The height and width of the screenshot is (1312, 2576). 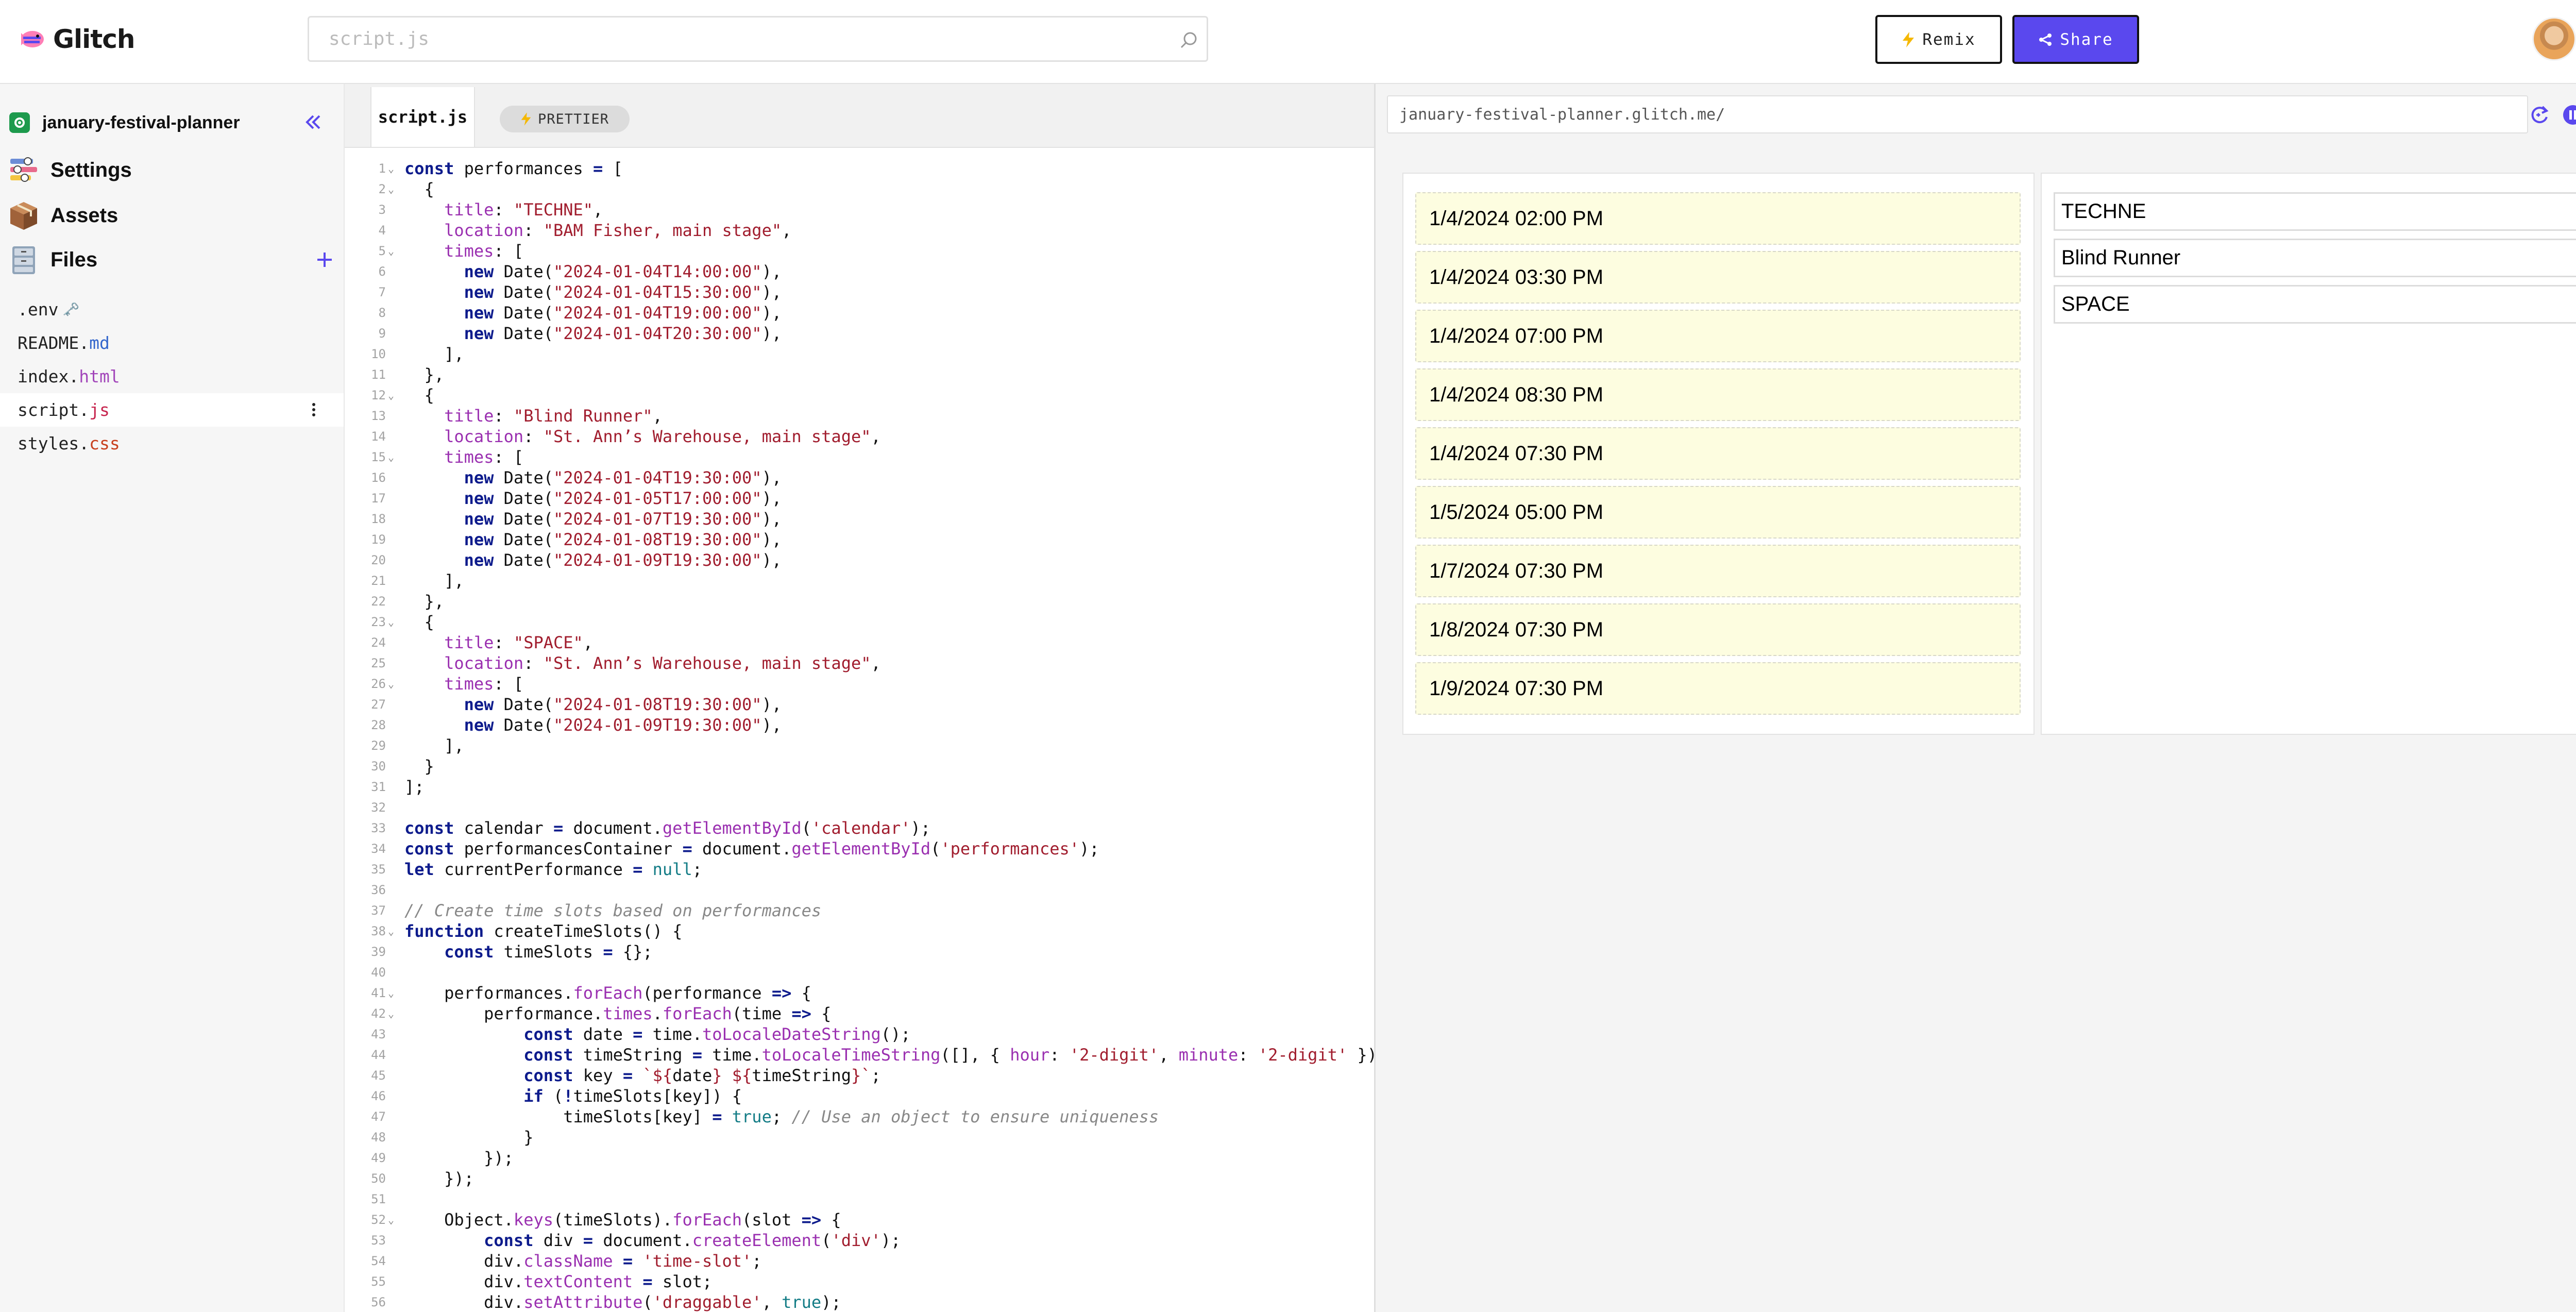 What do you see at coordinates (1718, 394) in the screenshot?
I see `time-slot: 1/4/2024 08:30 PM` at bounding box center [1718, 394].